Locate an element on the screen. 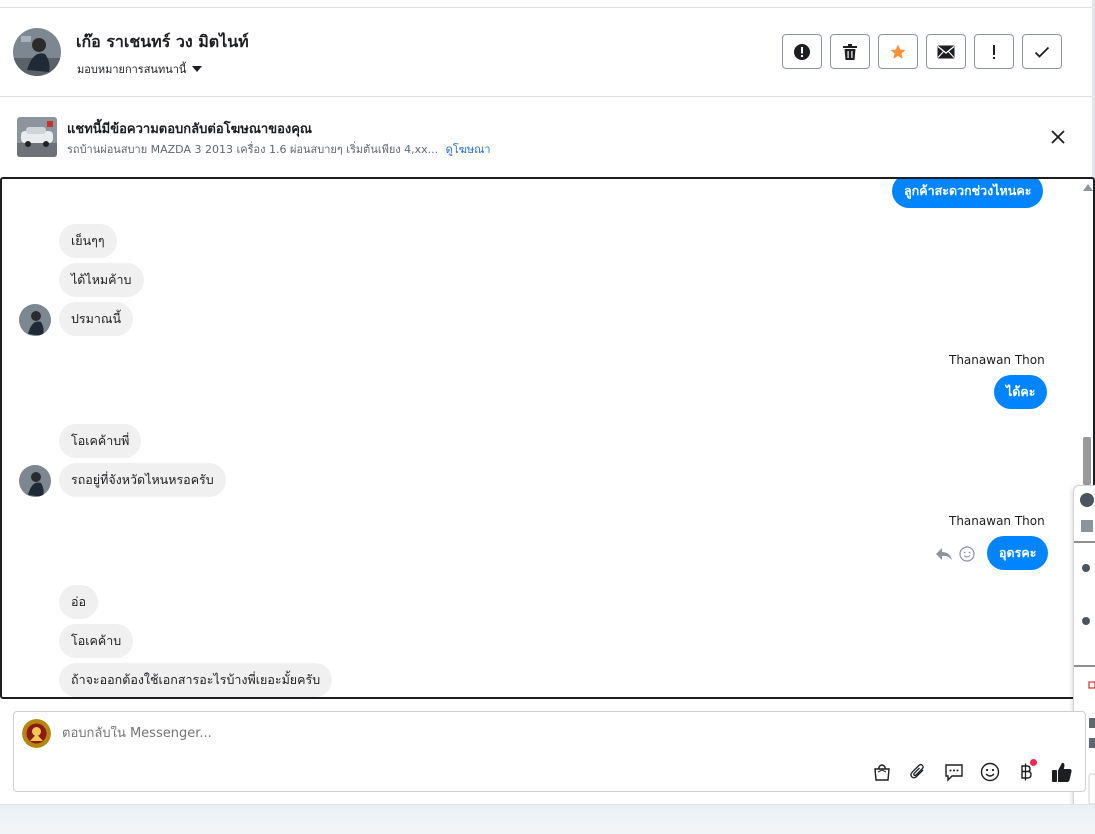 The image size is (1095, 834). spam-button is located at coordinates (802, 51).